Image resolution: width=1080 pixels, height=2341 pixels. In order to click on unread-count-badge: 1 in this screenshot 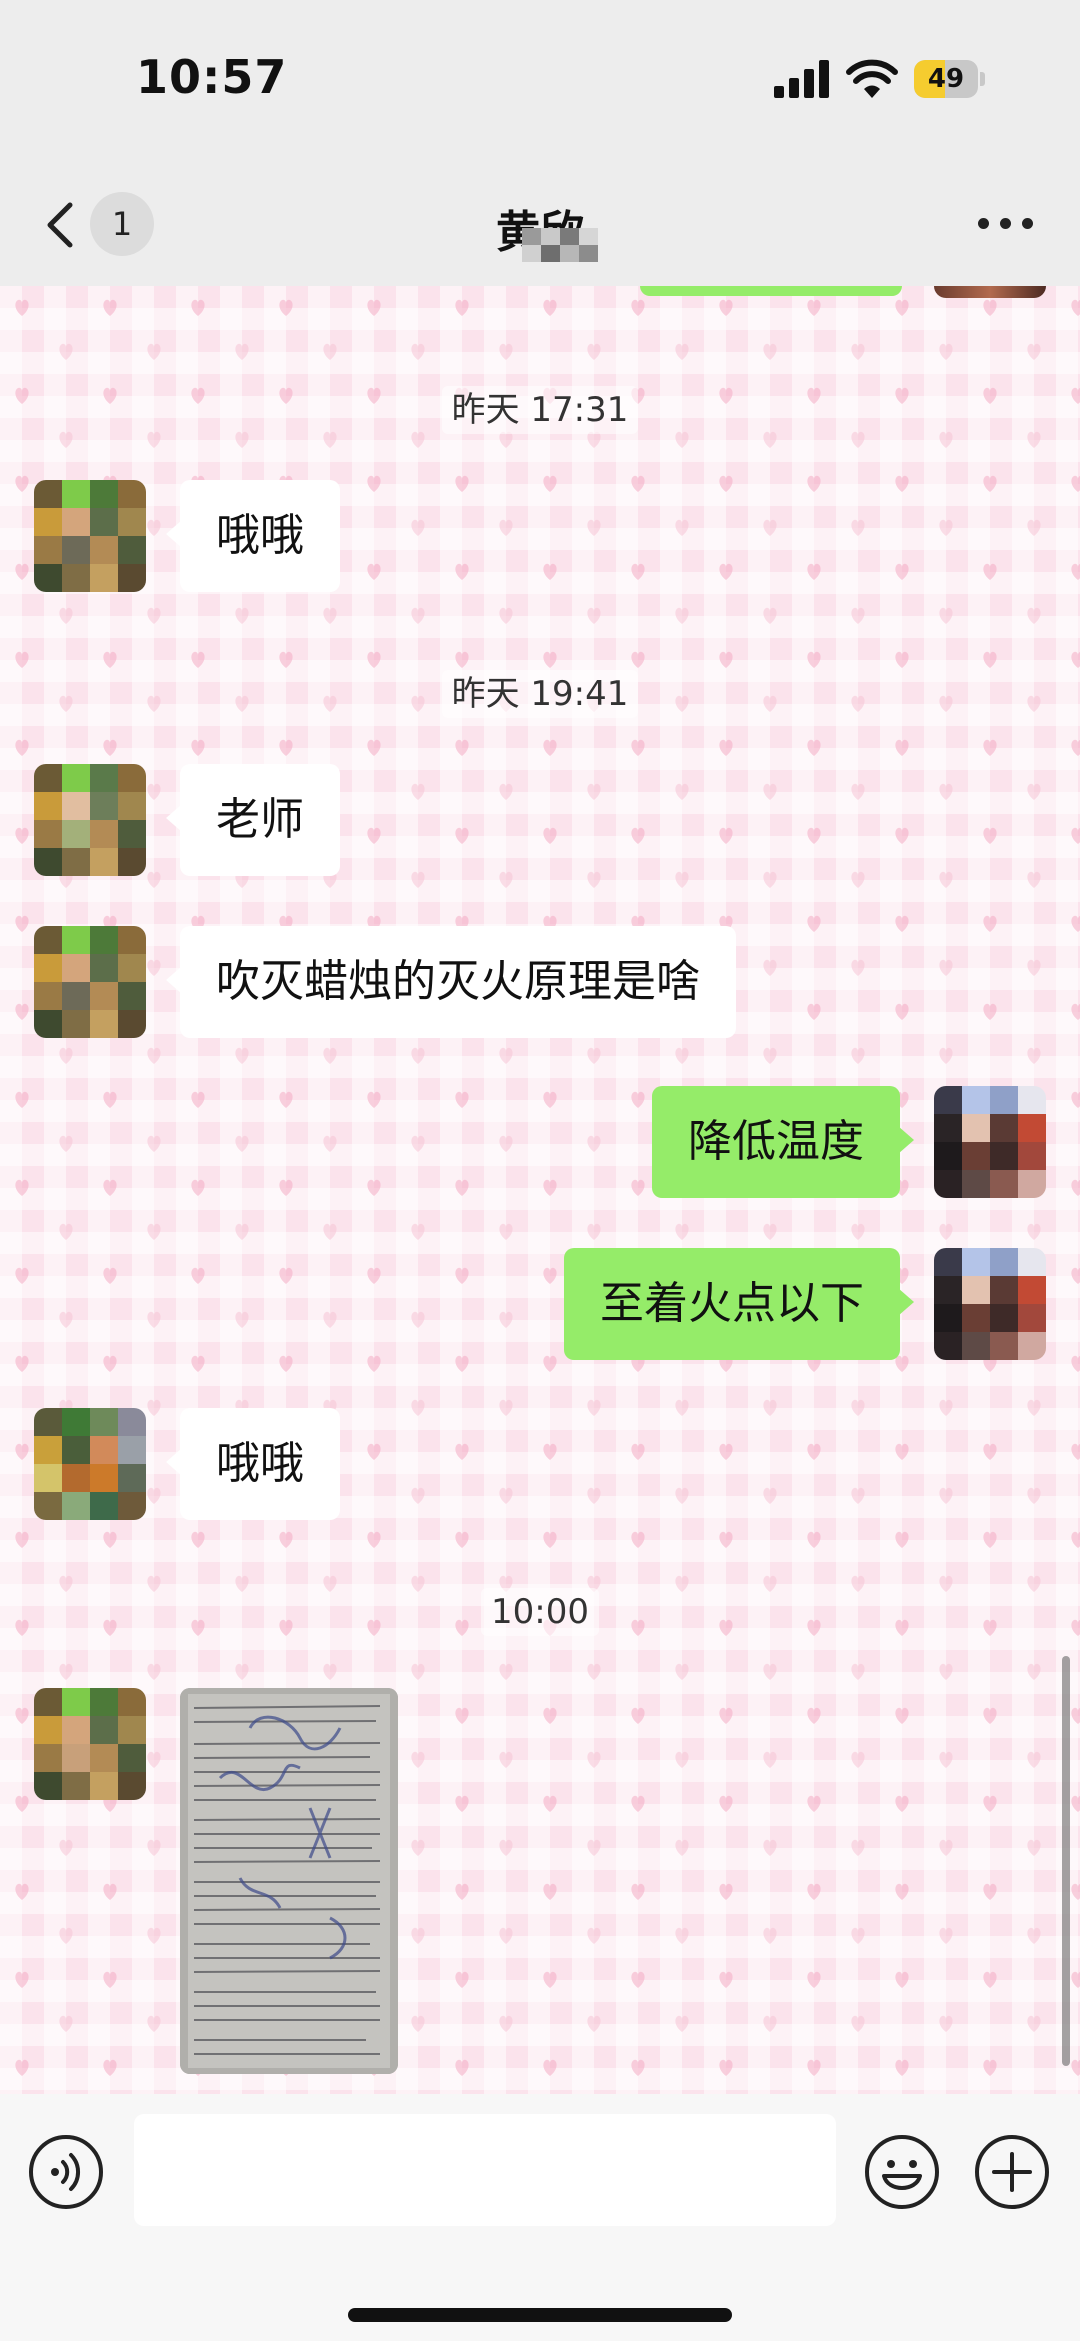, I will do `click(122, 224)`.